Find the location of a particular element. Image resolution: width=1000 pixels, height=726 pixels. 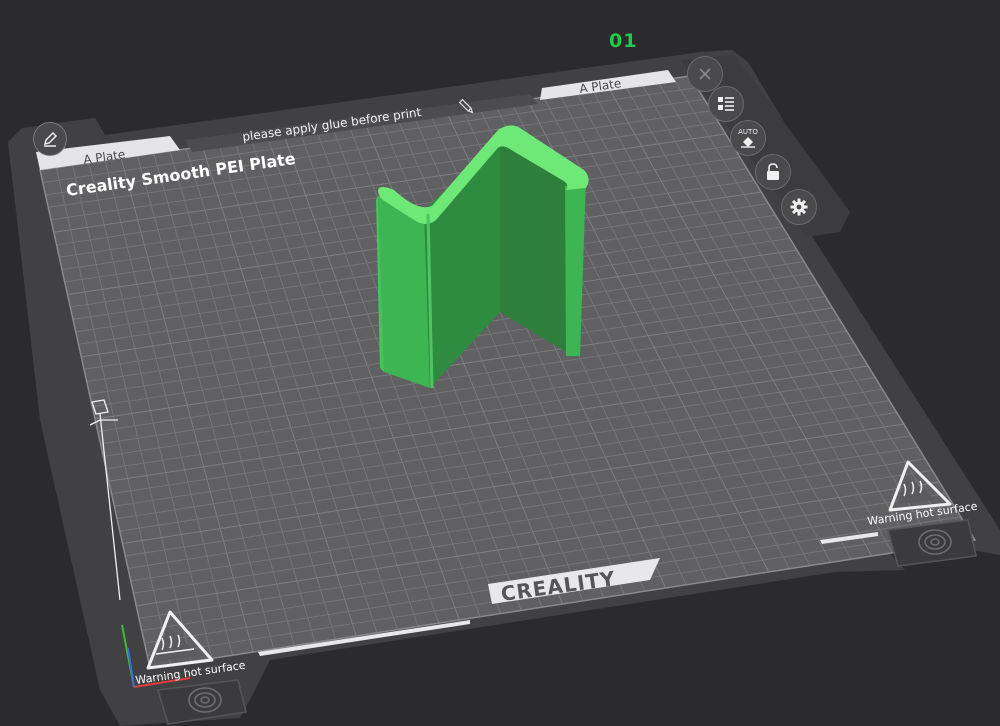

lock-icon is located at coordinates (773, 171).